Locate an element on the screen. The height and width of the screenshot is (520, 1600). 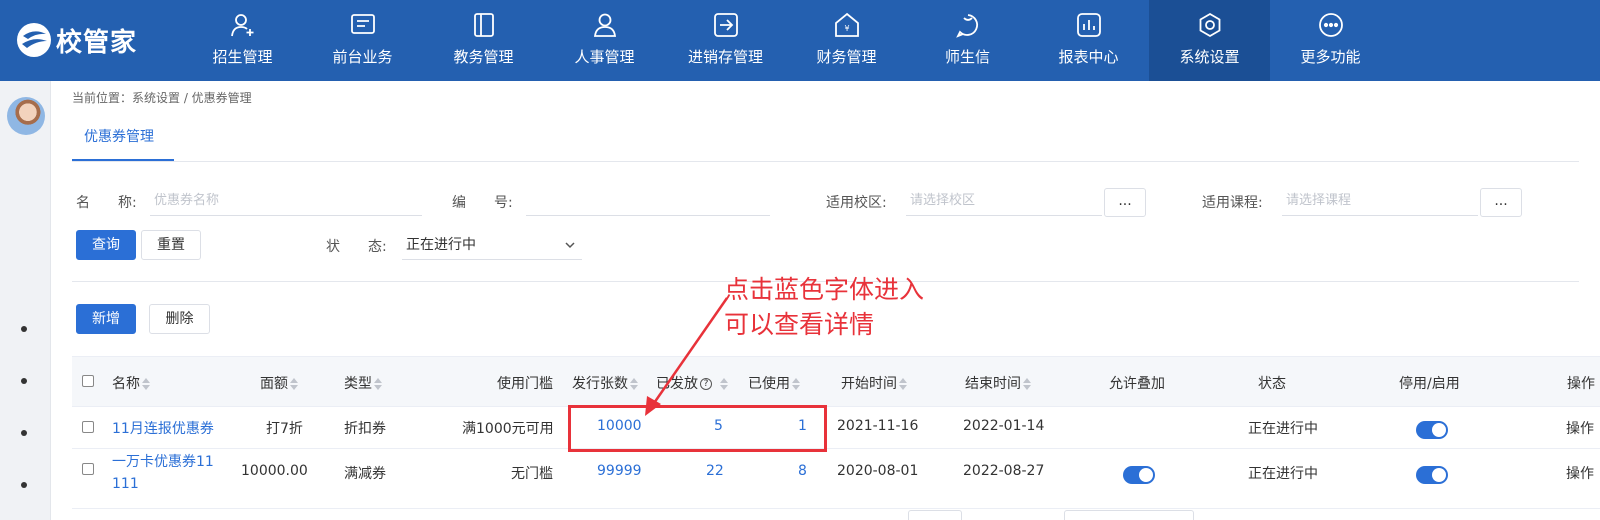
select-all-checkbox is located at coordinates (88, 381).